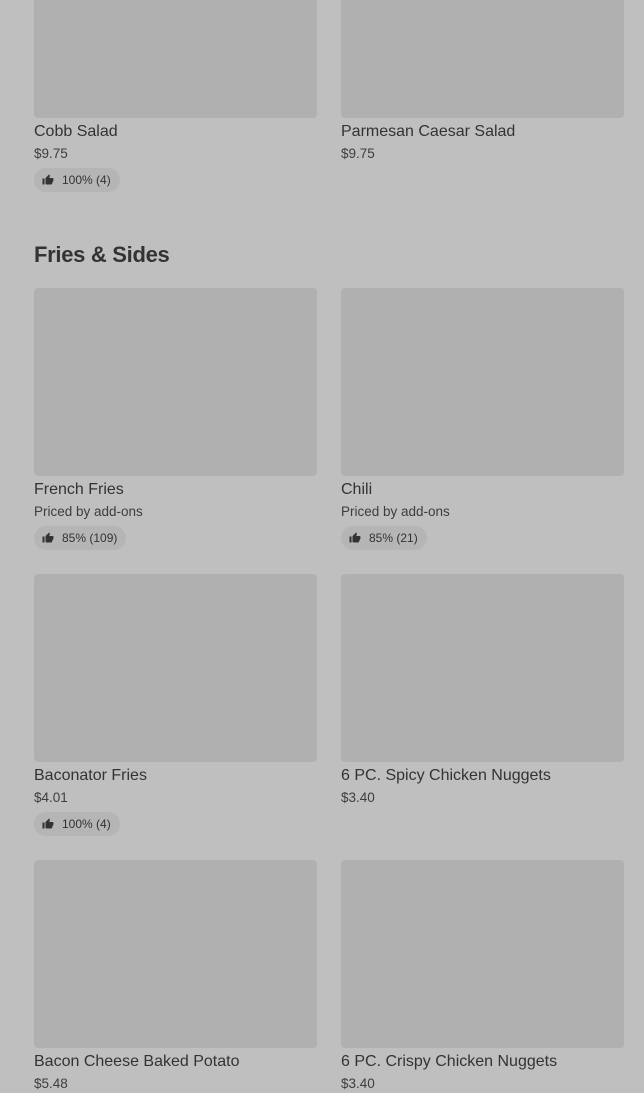  Describe the element at coordinates (90, 538) in the screenshot. I see `rating-text: 85% (109)` at that location.